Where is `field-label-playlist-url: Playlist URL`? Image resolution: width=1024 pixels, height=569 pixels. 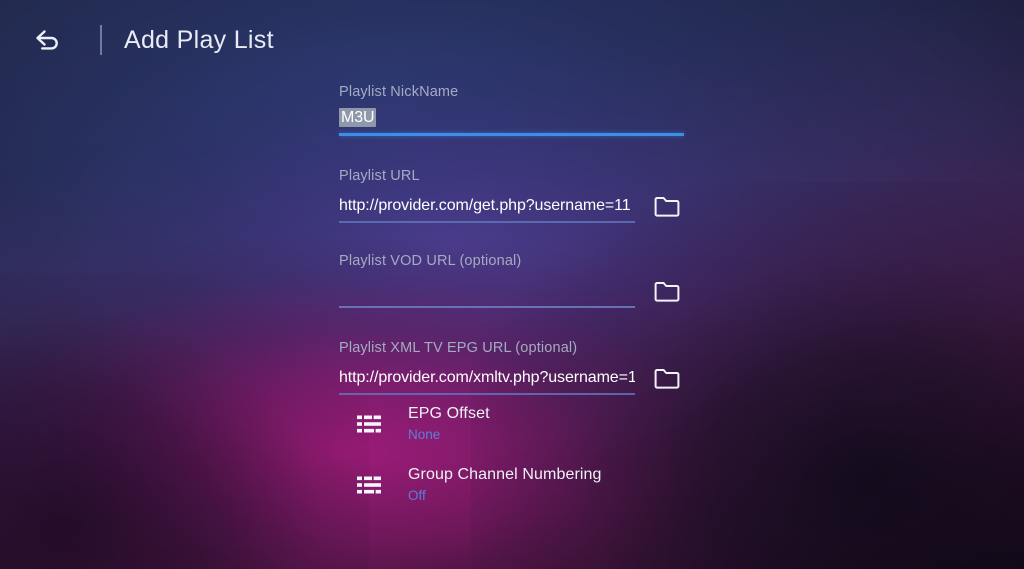 field-label-playlist-url: Playlist URL is located at coordinates (379, 176).